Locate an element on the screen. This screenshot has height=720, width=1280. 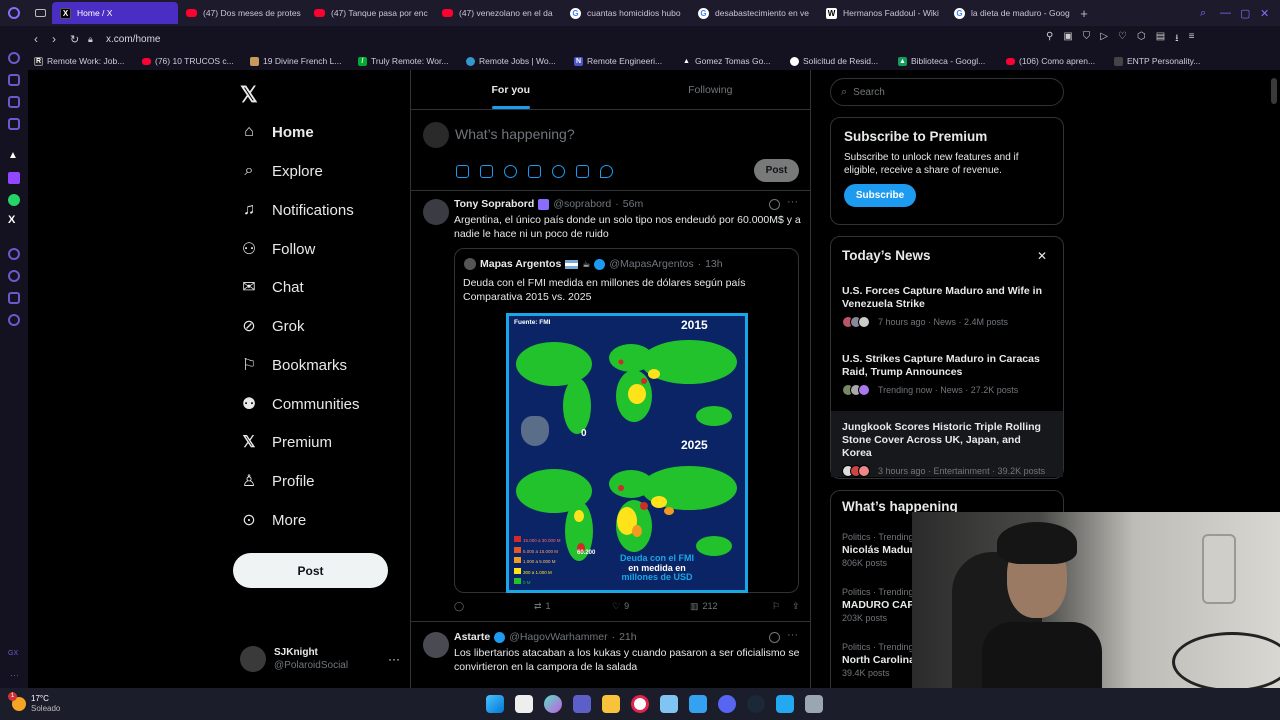
subscribe-button: Subscribe is located at coordinates (880, 195).